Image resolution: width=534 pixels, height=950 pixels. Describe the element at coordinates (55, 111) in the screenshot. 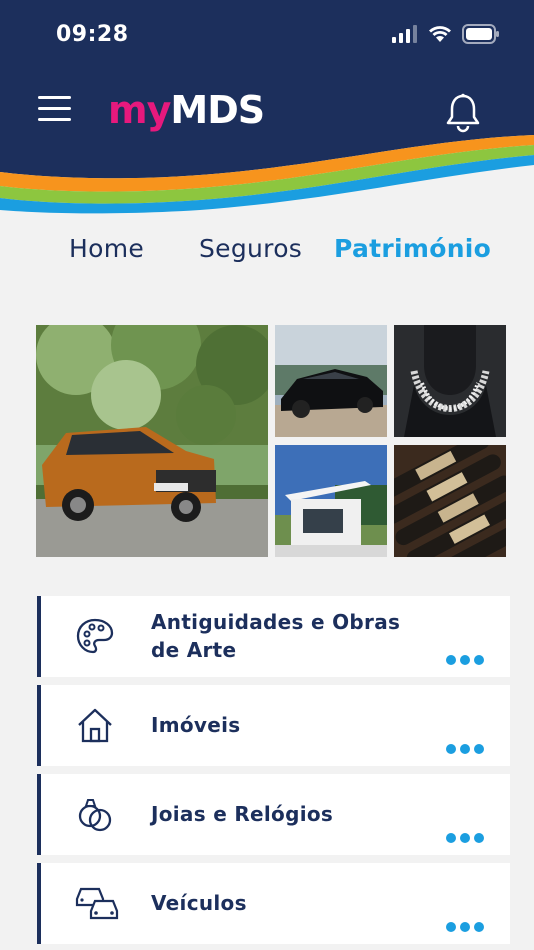

I see `hamburger-menu-icon` at that location.